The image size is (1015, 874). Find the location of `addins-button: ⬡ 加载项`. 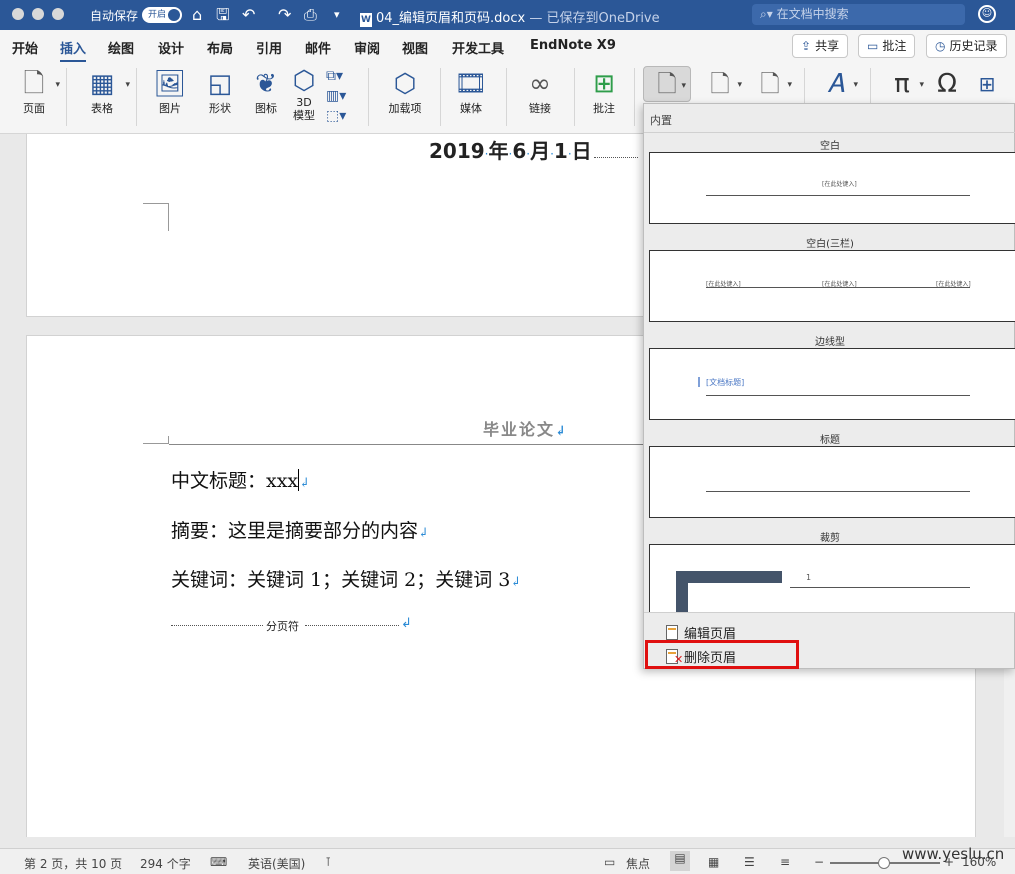

addins-button: ⬡ 加载项 is located at coordinates (405, 90).